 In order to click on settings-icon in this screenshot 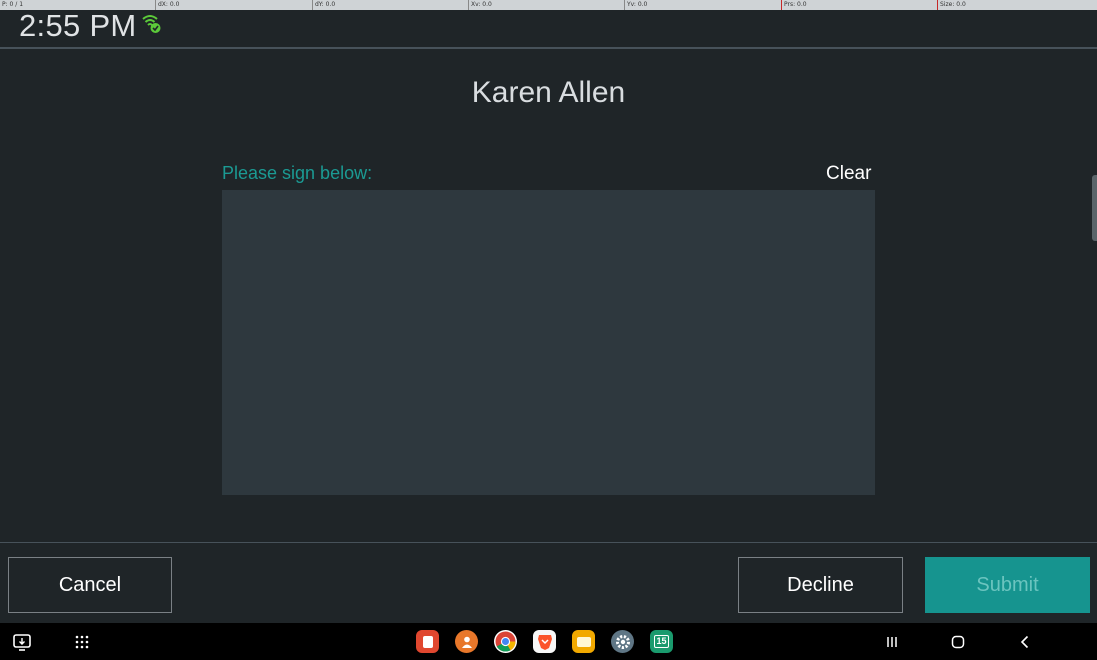, I will do `click(622, 641)`.